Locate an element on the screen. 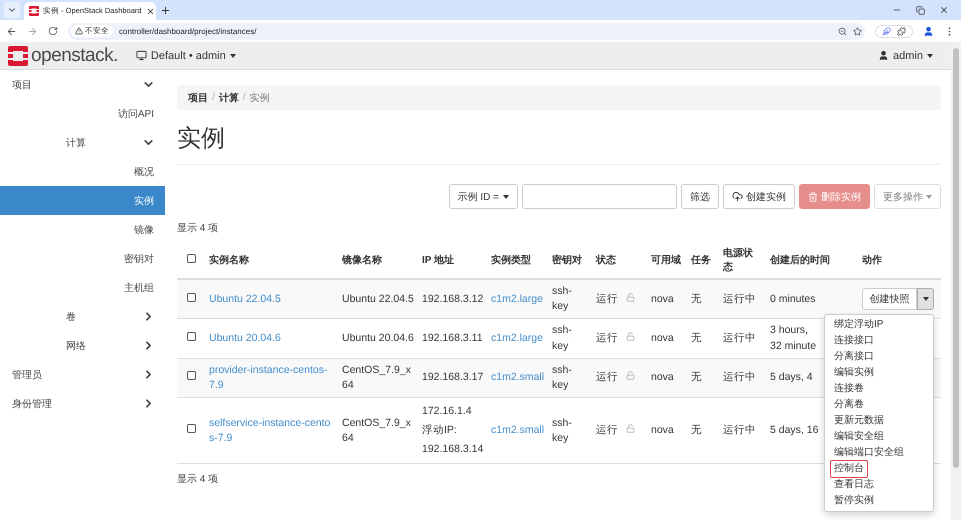 Image resolution: width=961 pixels, height=520 pixels. menu-item: 分离接口 is located at coordinates (854, 357).